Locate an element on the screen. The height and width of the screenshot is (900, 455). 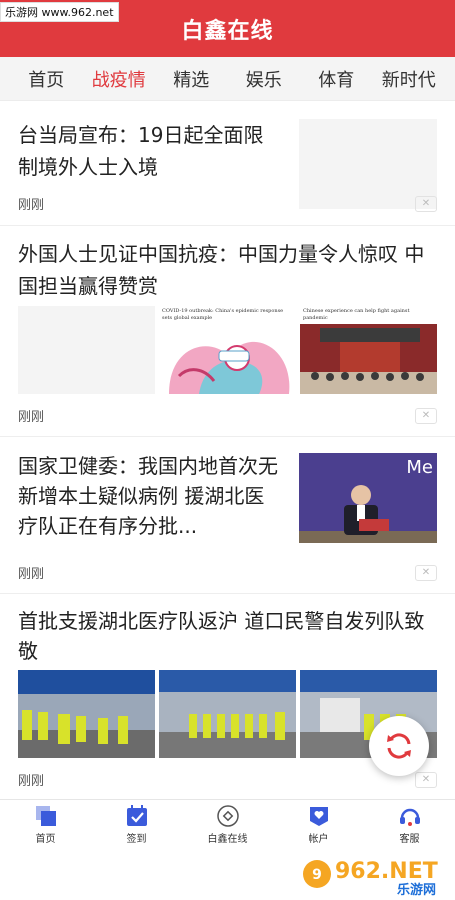
brand-logo-text: 962.NET is located at coordinates (386, 871).